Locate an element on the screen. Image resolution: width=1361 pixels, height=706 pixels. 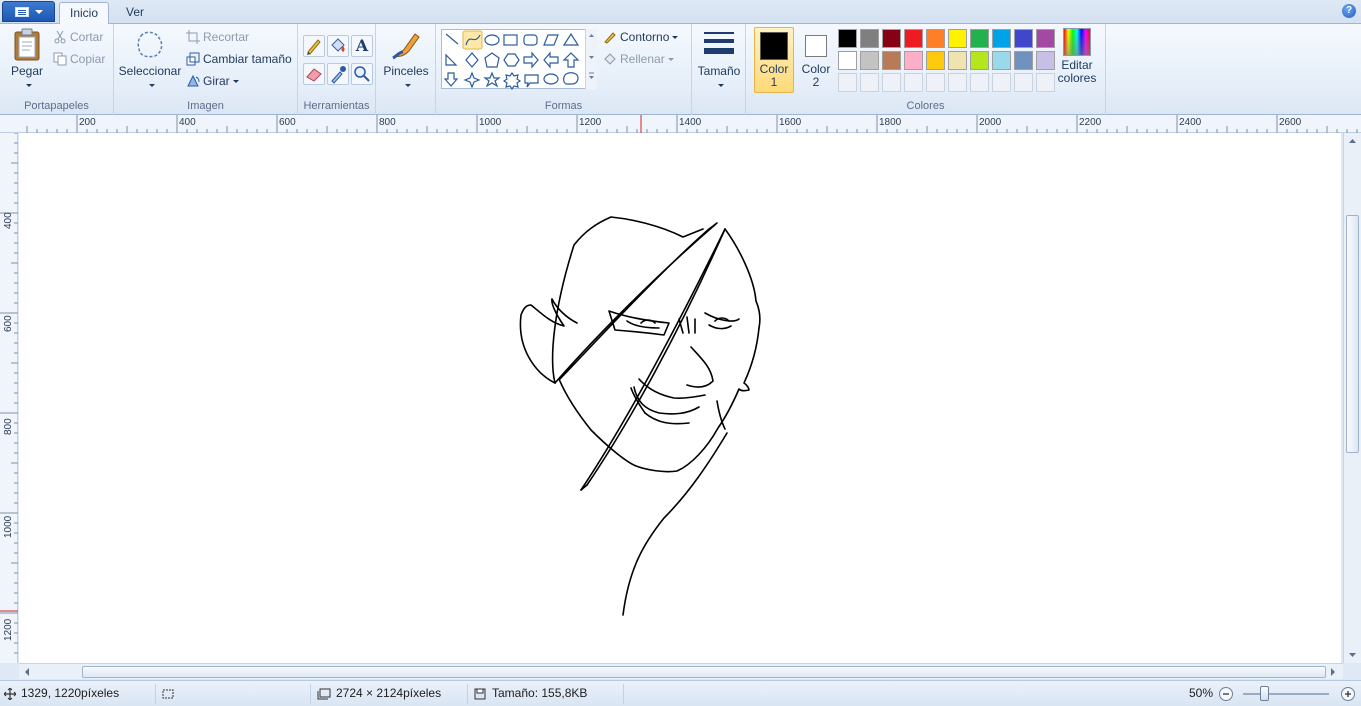
vertical-scroll-thumb is located at coordinates (1352, 334).